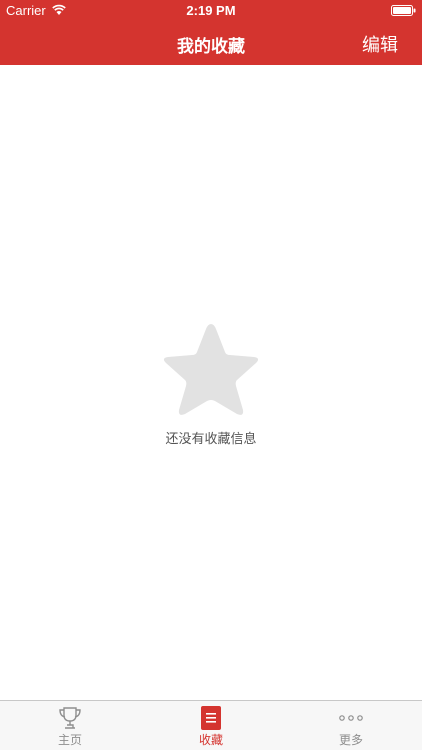 Image resolution: width=422 pixels, height=750 pixels. Describe the element at coordinates (211, 439) in the screenshot. I see `empty-message: 还没有收藏信息` at that location.